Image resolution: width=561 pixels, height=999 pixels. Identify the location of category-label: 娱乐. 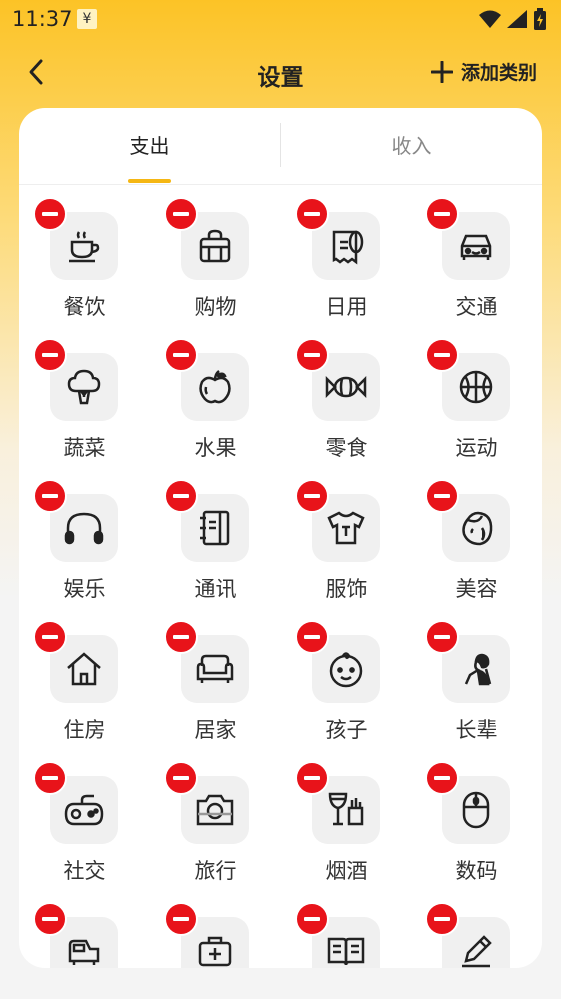
(84, 589).